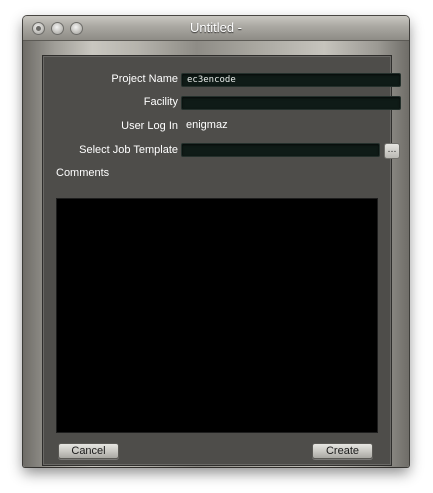 Image resolution: width=433 pixels, height=493 pixels. What do you see at coordinates (280, 150) in the screenshot?
I see `job-template-input` at bounding box center [280, 150].